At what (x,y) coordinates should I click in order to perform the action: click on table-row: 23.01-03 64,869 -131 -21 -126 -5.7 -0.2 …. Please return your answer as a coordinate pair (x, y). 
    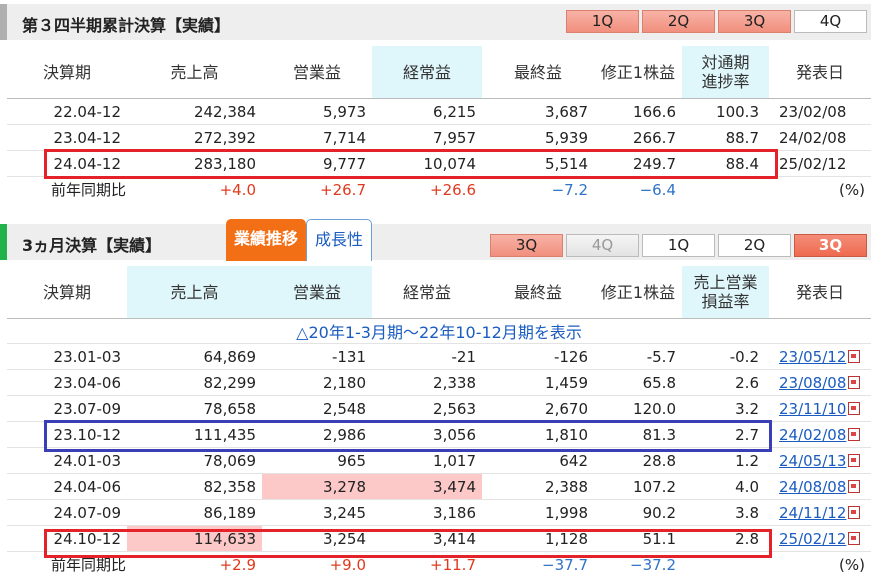
    Looking at the image, I should click on (439, 356).